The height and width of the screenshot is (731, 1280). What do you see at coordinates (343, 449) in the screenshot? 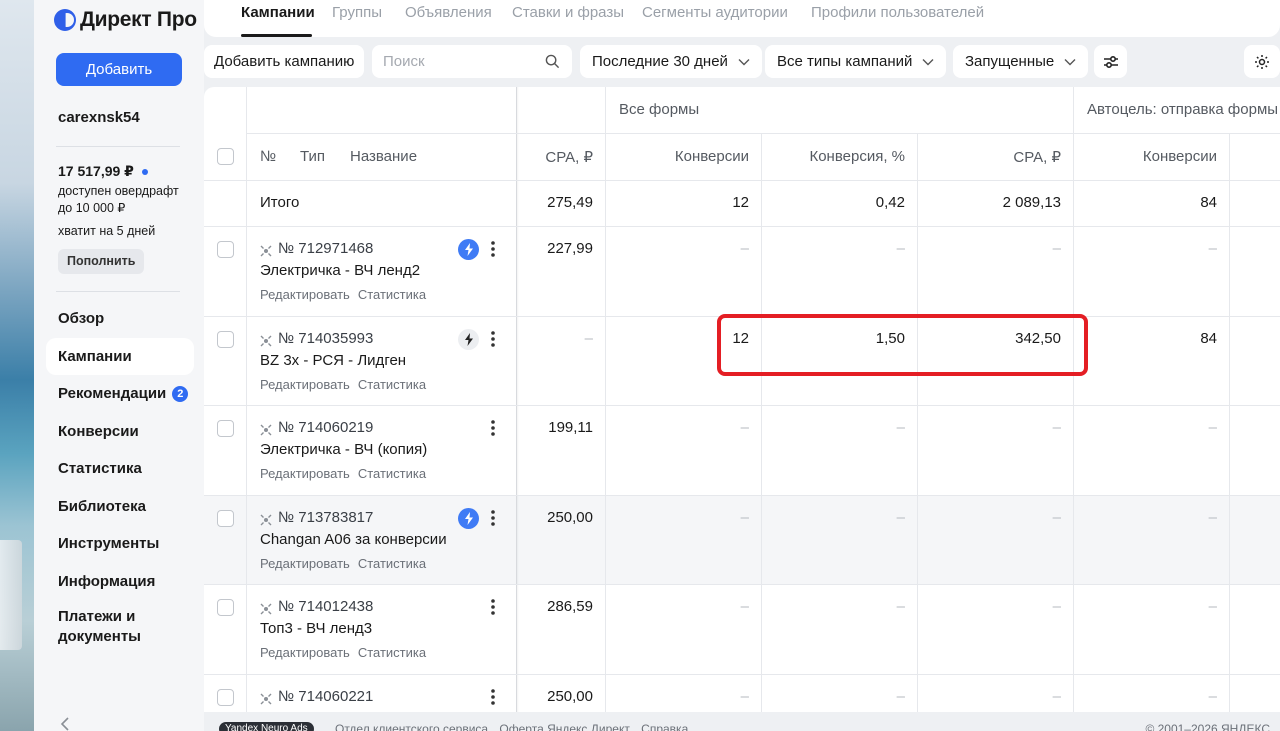
I see `campaign-name-link: Электричка - ВЧ (копия)` at bounding box center [343, 449].